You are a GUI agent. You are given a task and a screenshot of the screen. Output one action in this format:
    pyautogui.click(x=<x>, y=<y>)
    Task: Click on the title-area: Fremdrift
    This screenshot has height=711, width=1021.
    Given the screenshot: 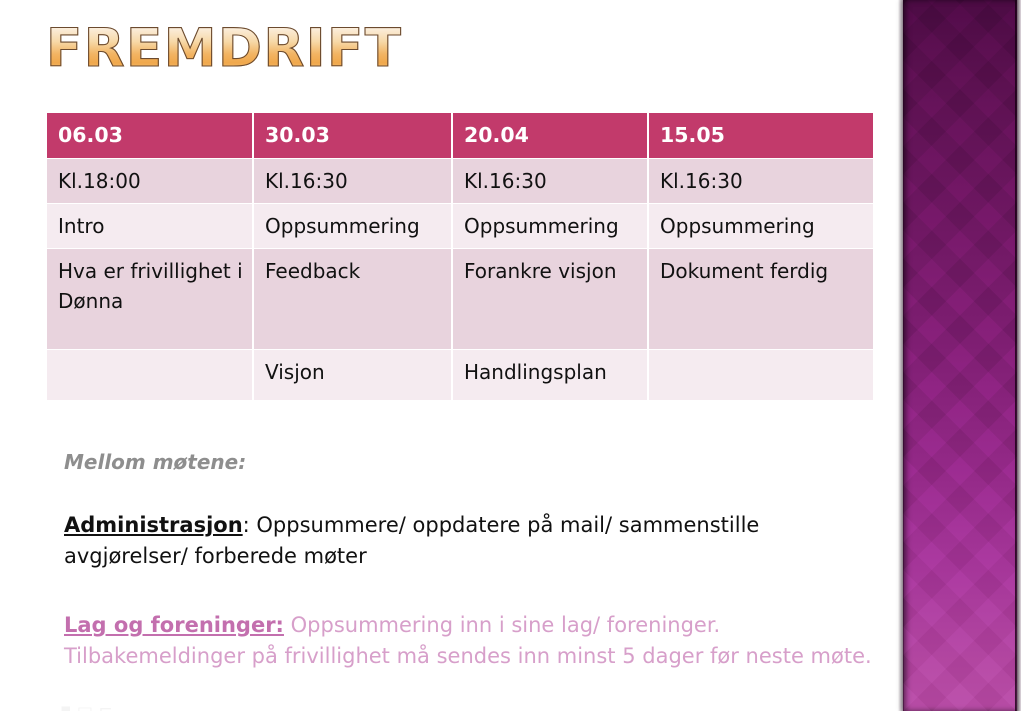 What is the action you would take?
    pyautogui.click(x=395, y=52)
    